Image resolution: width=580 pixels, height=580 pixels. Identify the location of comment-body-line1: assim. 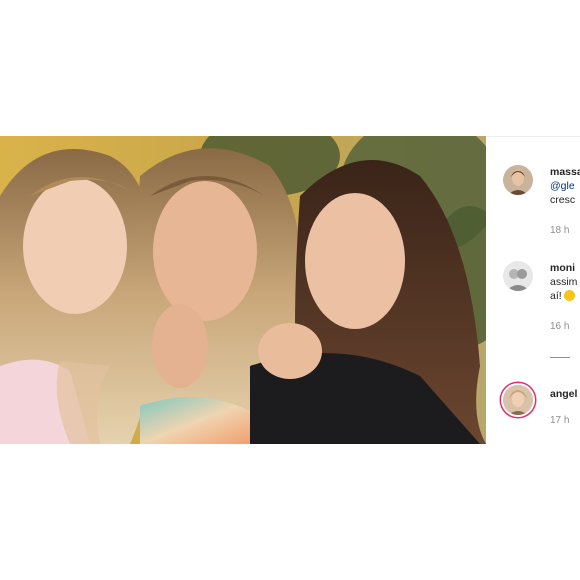
(564, 282).